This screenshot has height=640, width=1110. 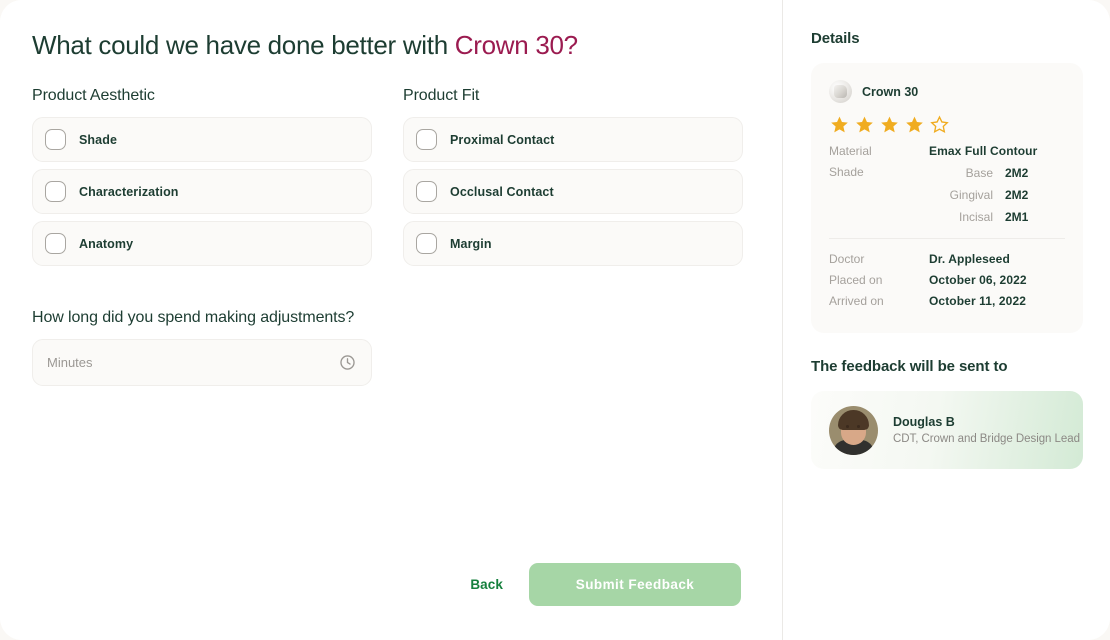 What do you see at coordinates (947, 217) in the screenshot?
I see `shade-row-incisal: Incisal 2M1` at bounding box center [947, 217].